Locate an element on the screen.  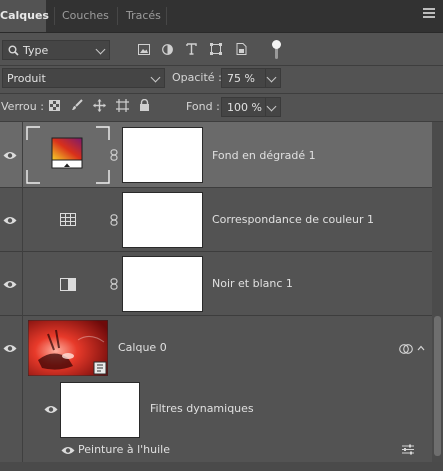
color-lookup-grid-icon is located at coordinates (68, 219).